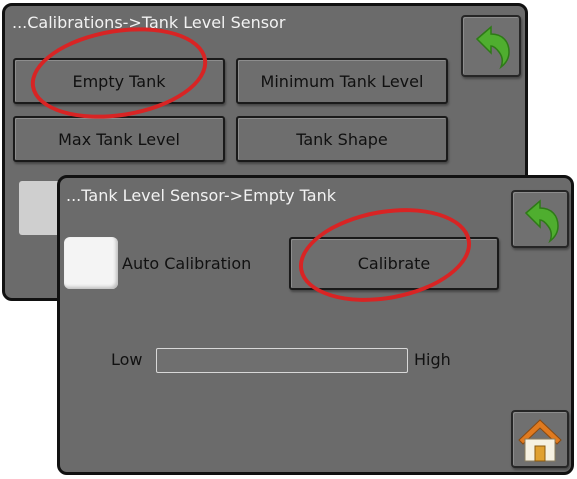  I want to click on home-icon, so click(540, 440).